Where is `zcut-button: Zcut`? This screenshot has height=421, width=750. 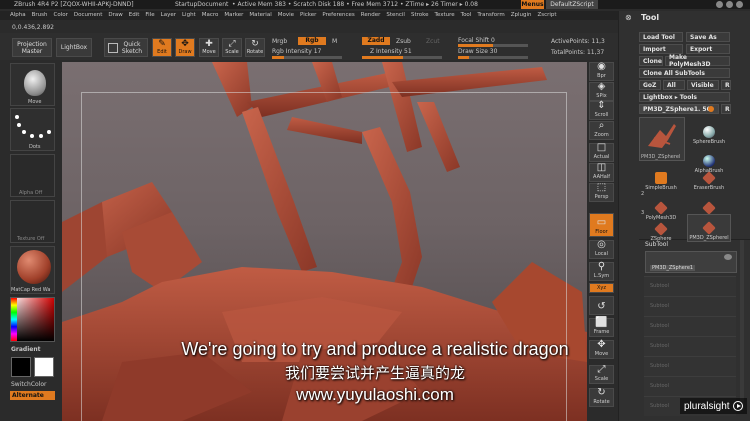 zcut-button: Zcut is located at coordinates (433, 41).